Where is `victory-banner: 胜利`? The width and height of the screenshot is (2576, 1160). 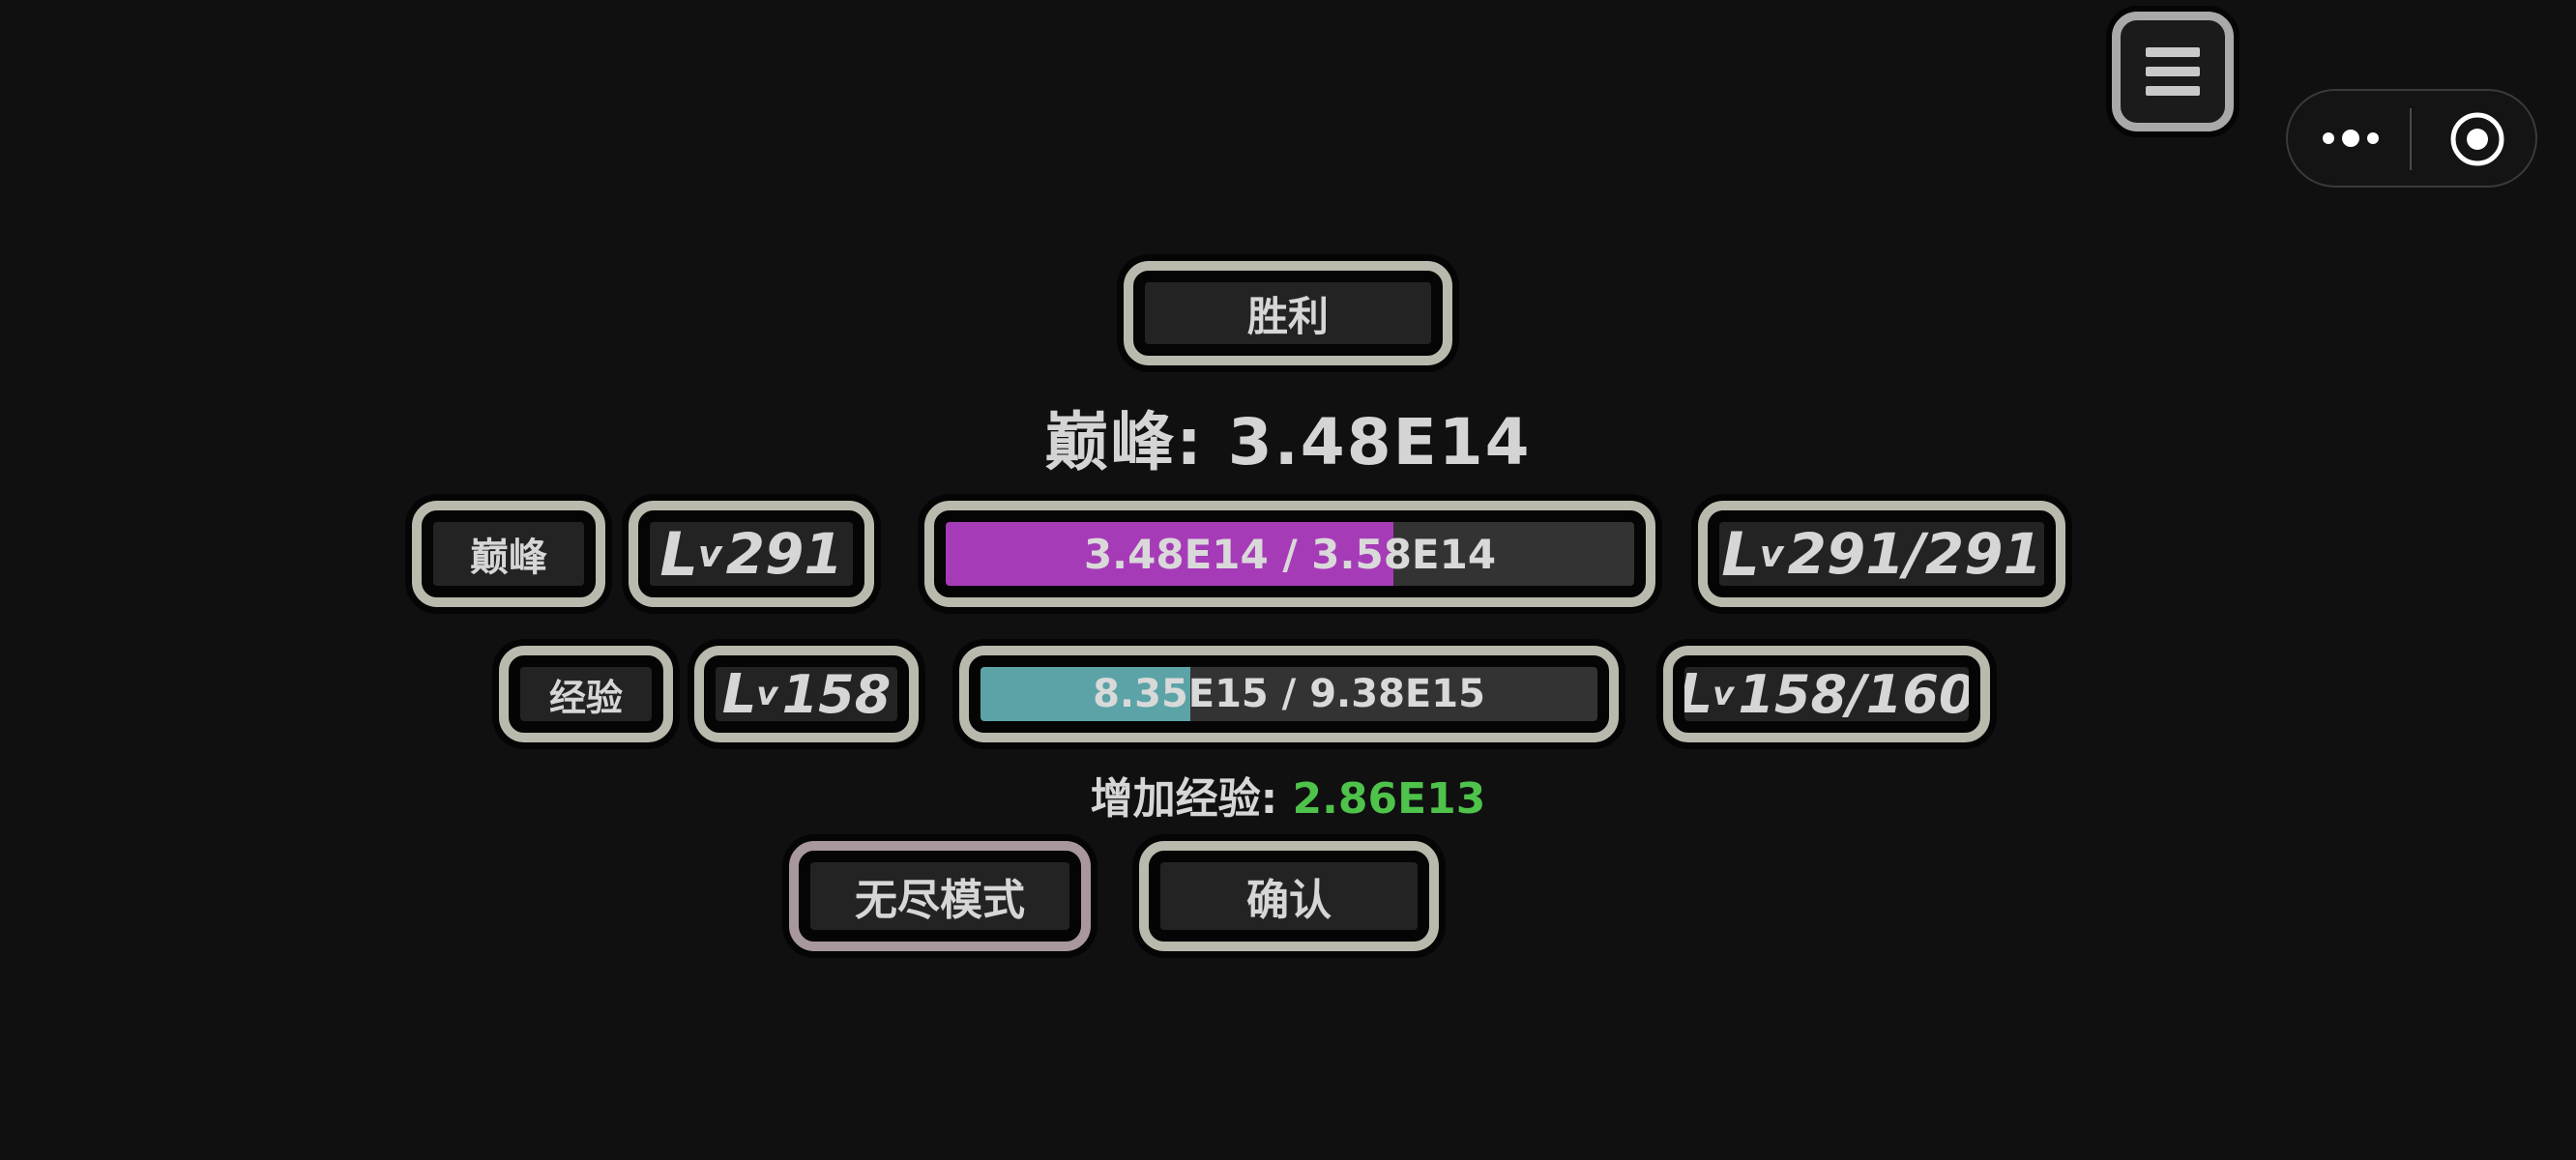 victory-banner: 胜利 is located at coordinates (1288, 313).